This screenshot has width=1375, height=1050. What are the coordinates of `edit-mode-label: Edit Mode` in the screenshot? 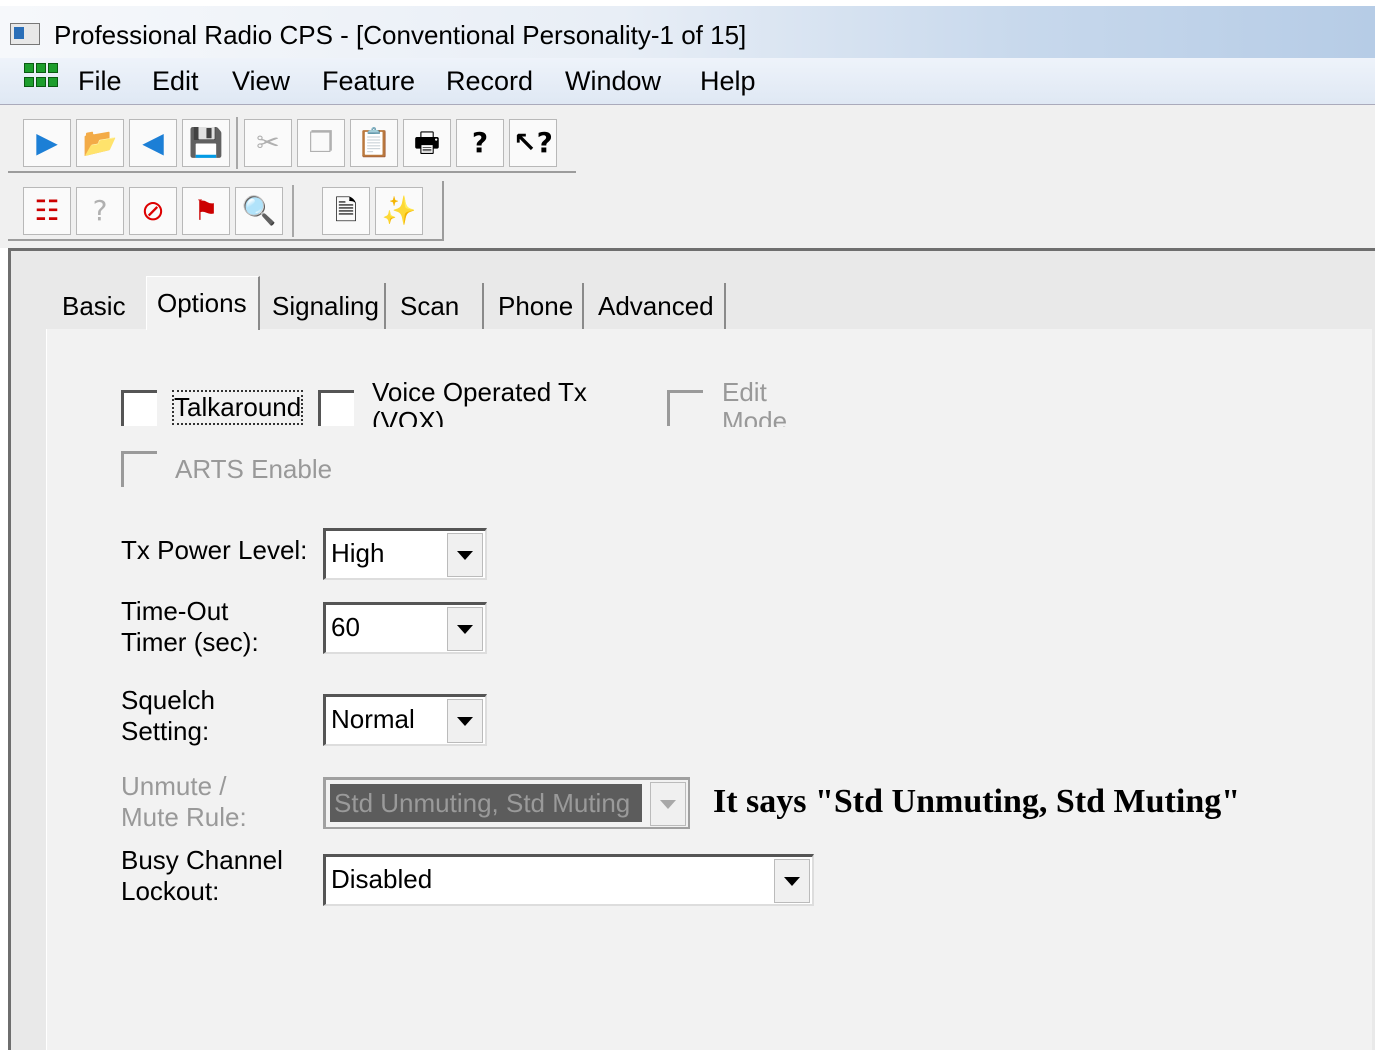 It's located at (767, 404).